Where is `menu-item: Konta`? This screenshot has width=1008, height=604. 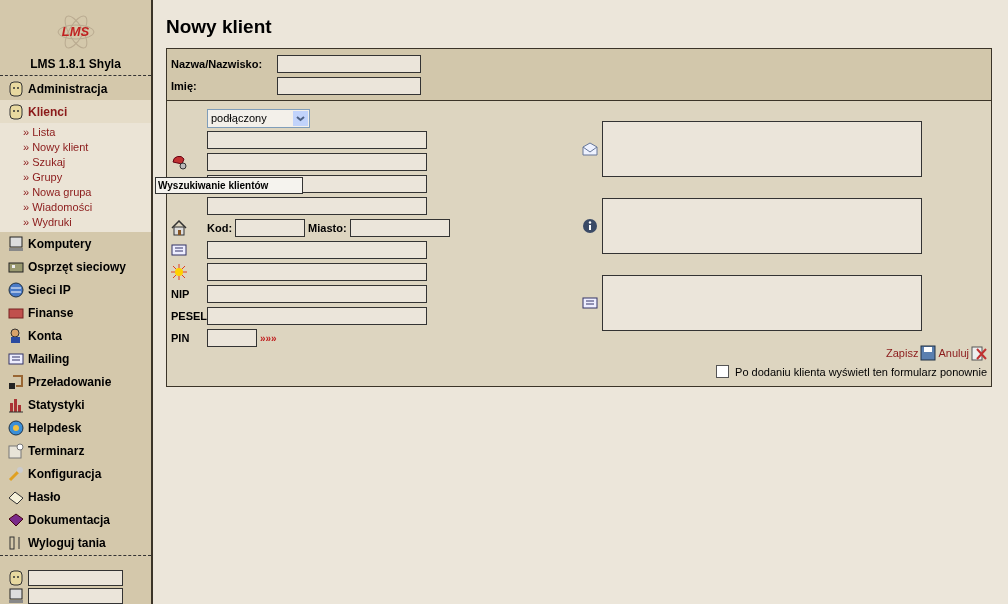 menu-item: Konta is located at coordinates (75, 335).